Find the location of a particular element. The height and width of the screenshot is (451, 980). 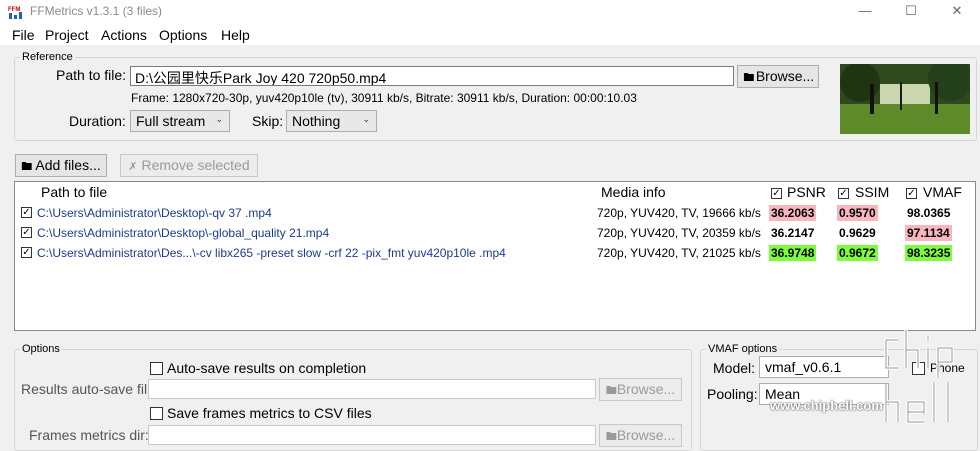

app-icon: FFM is located at coordinates (16, 12).